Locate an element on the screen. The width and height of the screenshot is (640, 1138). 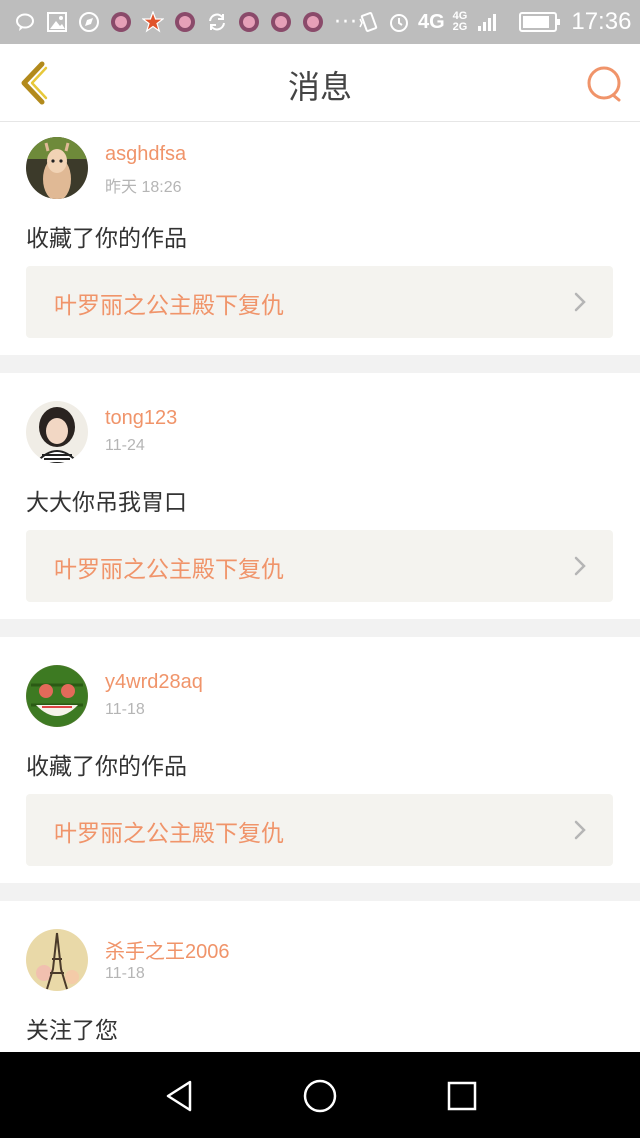
message-text: 关注了您 is located at coordinates (72, 1031).